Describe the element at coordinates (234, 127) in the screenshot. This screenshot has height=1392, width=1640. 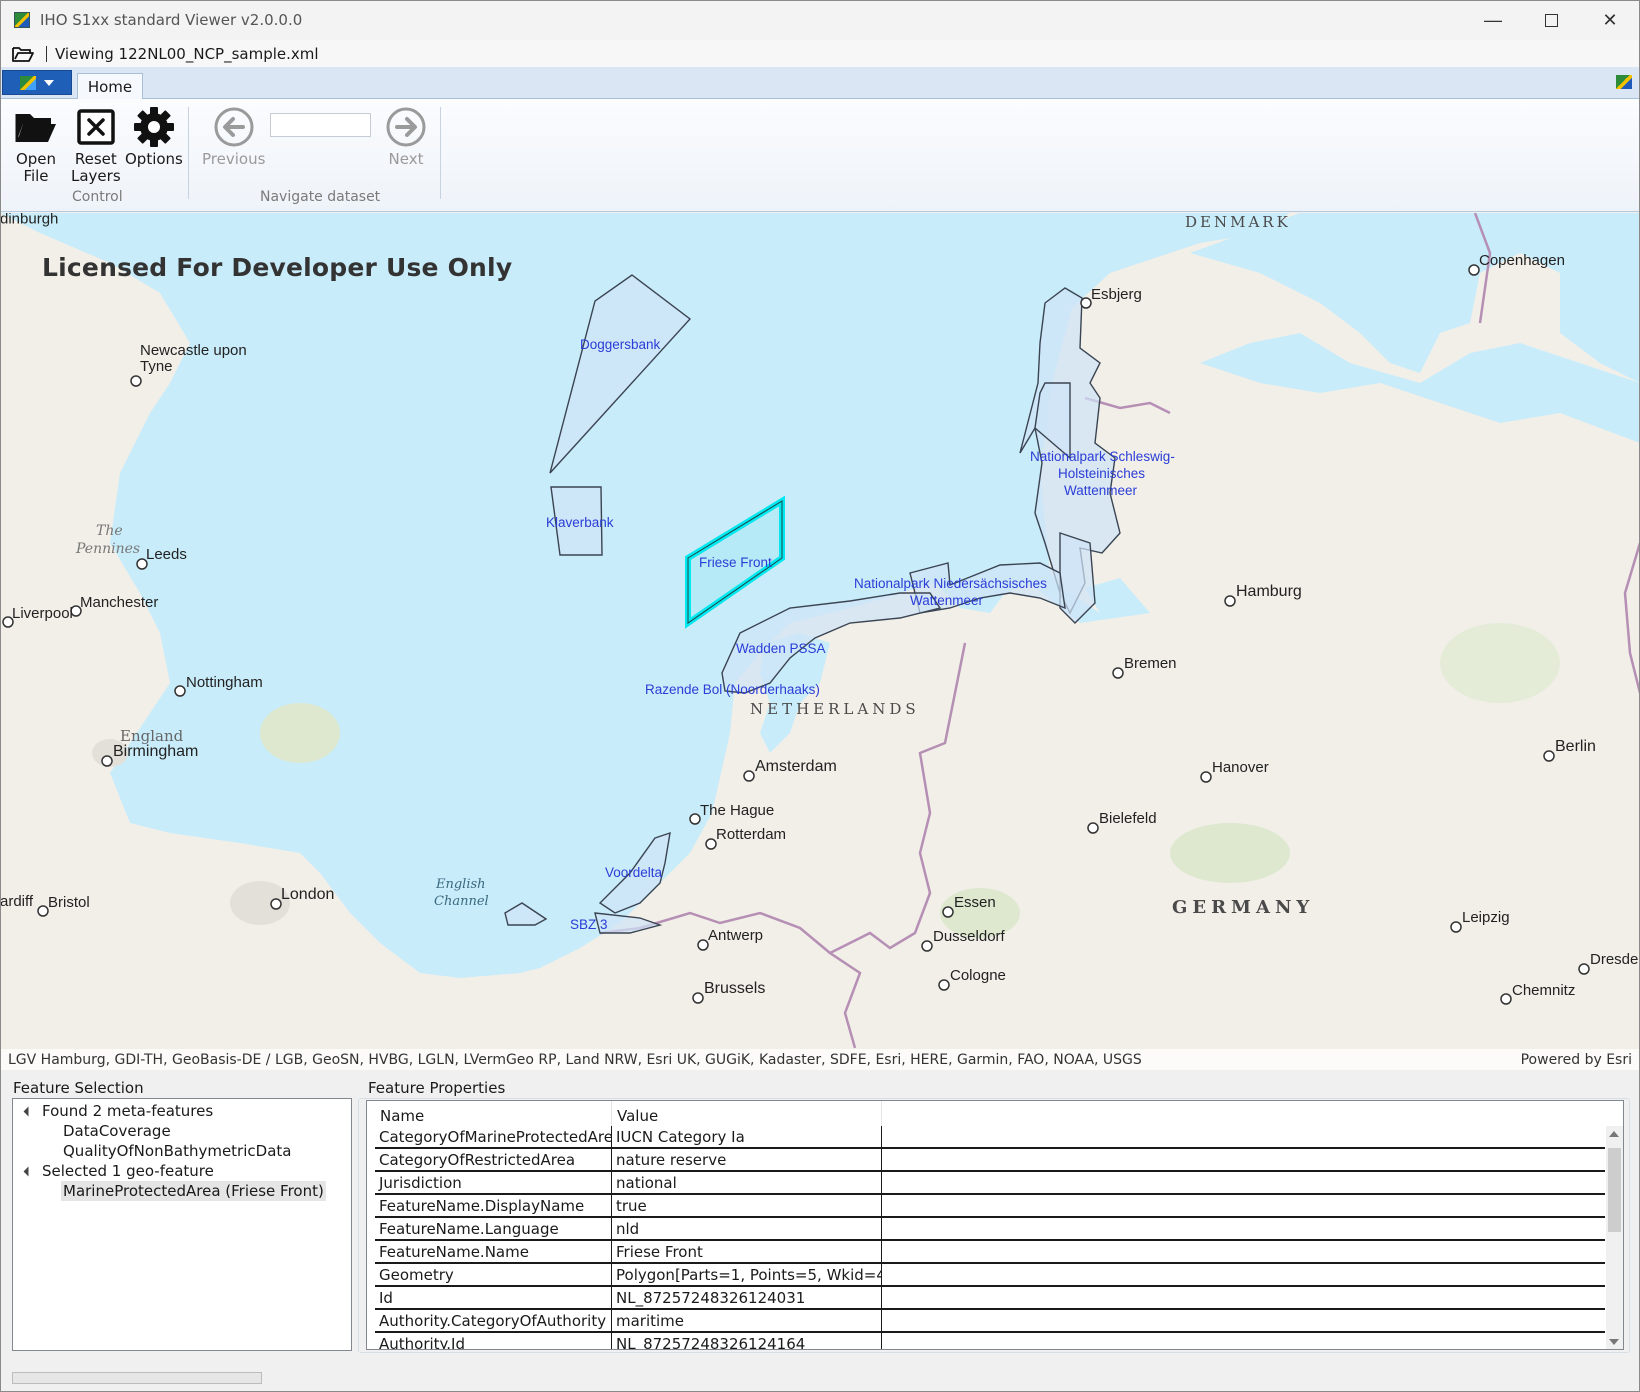
I see `arrow-left-icon` at that location.